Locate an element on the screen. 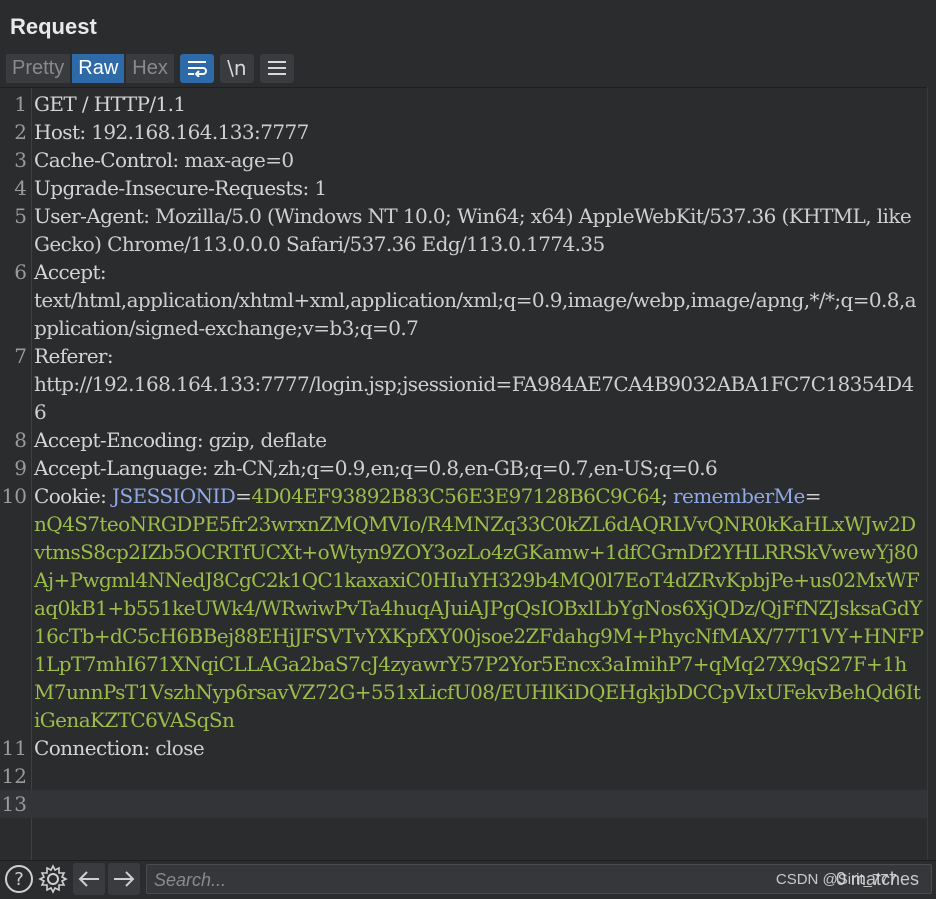 This screenshot has height=899, width=936. code-line: 3 Cache-Control: max-age=0 is located at coordinates (464, 160).